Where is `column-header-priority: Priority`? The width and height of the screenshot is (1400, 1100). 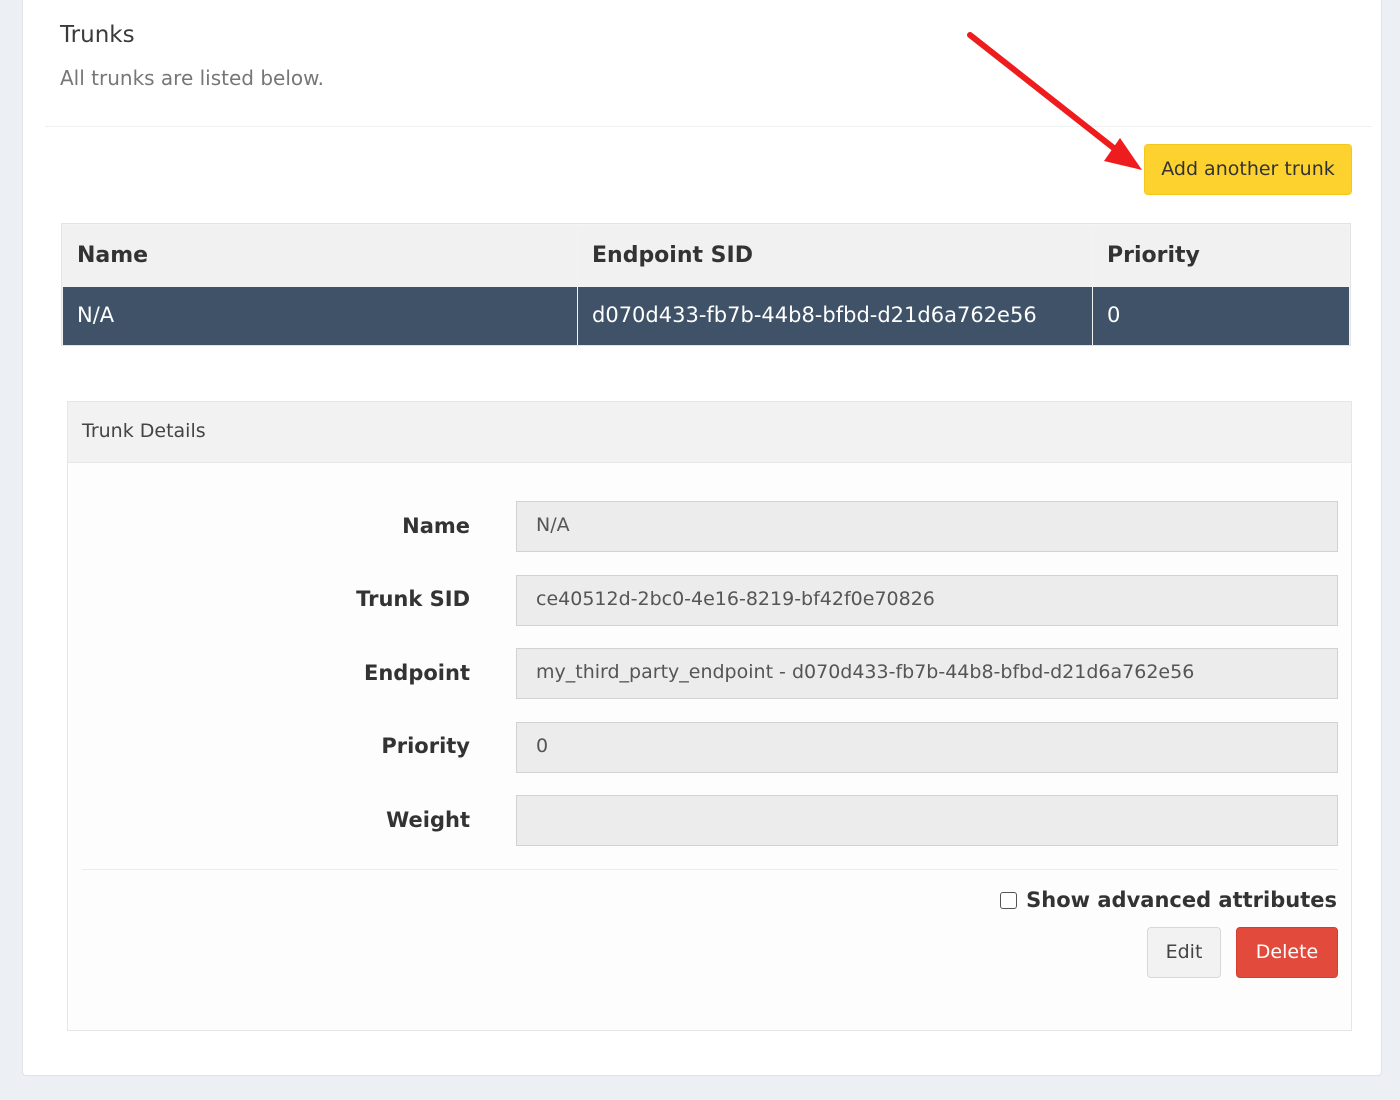
column-header-priority: Priority is located at coordinates (1221, 256).